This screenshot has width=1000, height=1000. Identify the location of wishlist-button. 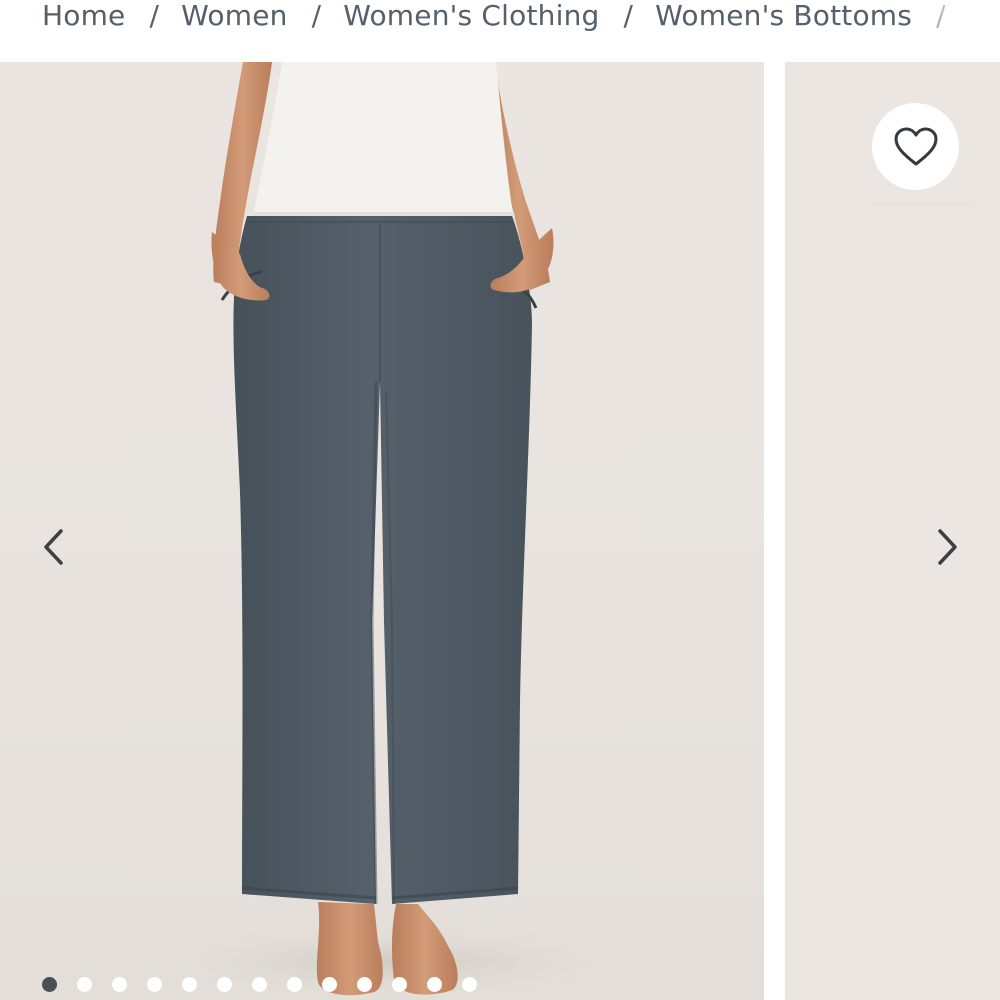
(915, 146).